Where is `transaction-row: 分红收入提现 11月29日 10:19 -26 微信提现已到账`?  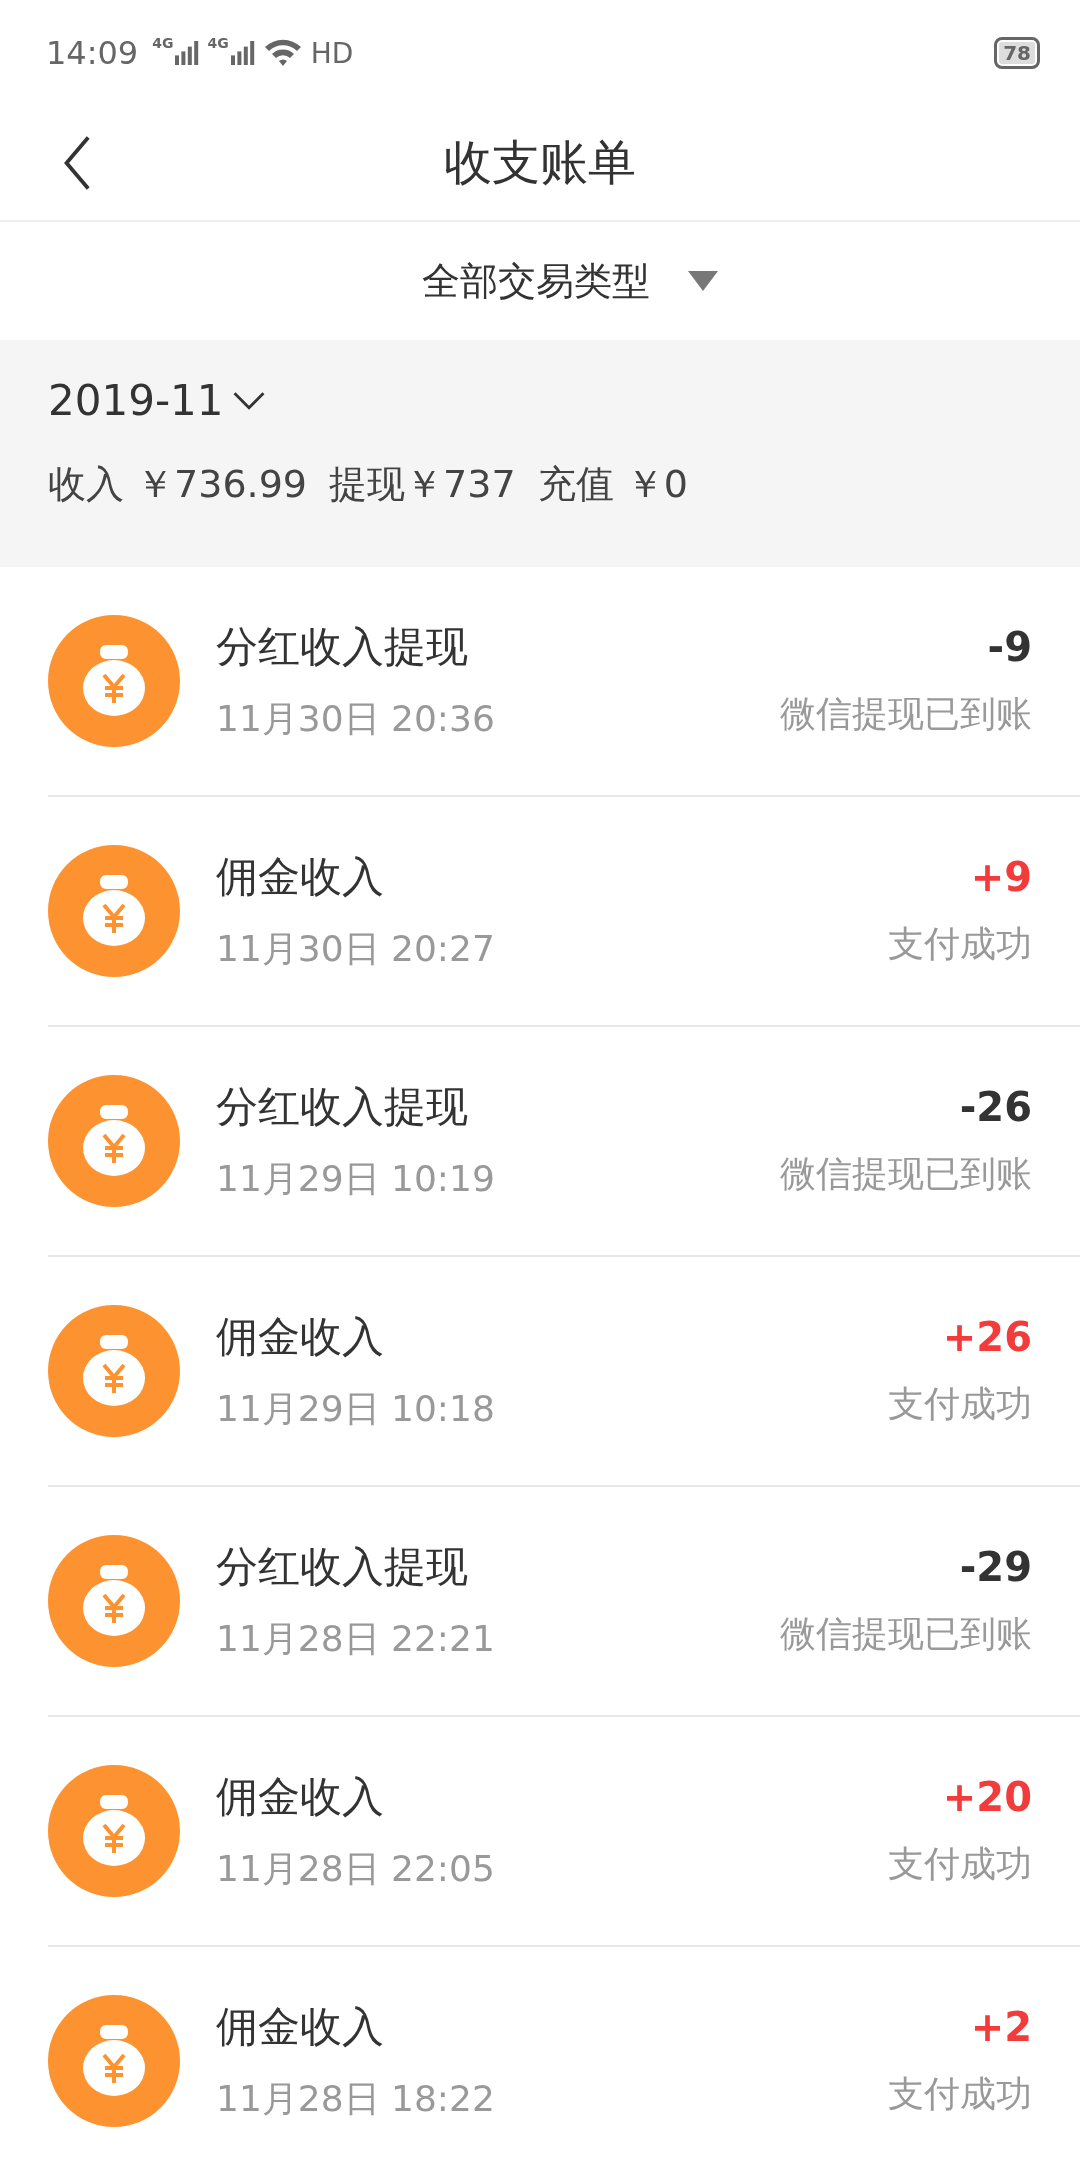 transaction-row: 分红收入提现 11月29日 10:19 -26 微信提现已到账 is located at coordinates (564, 1142).